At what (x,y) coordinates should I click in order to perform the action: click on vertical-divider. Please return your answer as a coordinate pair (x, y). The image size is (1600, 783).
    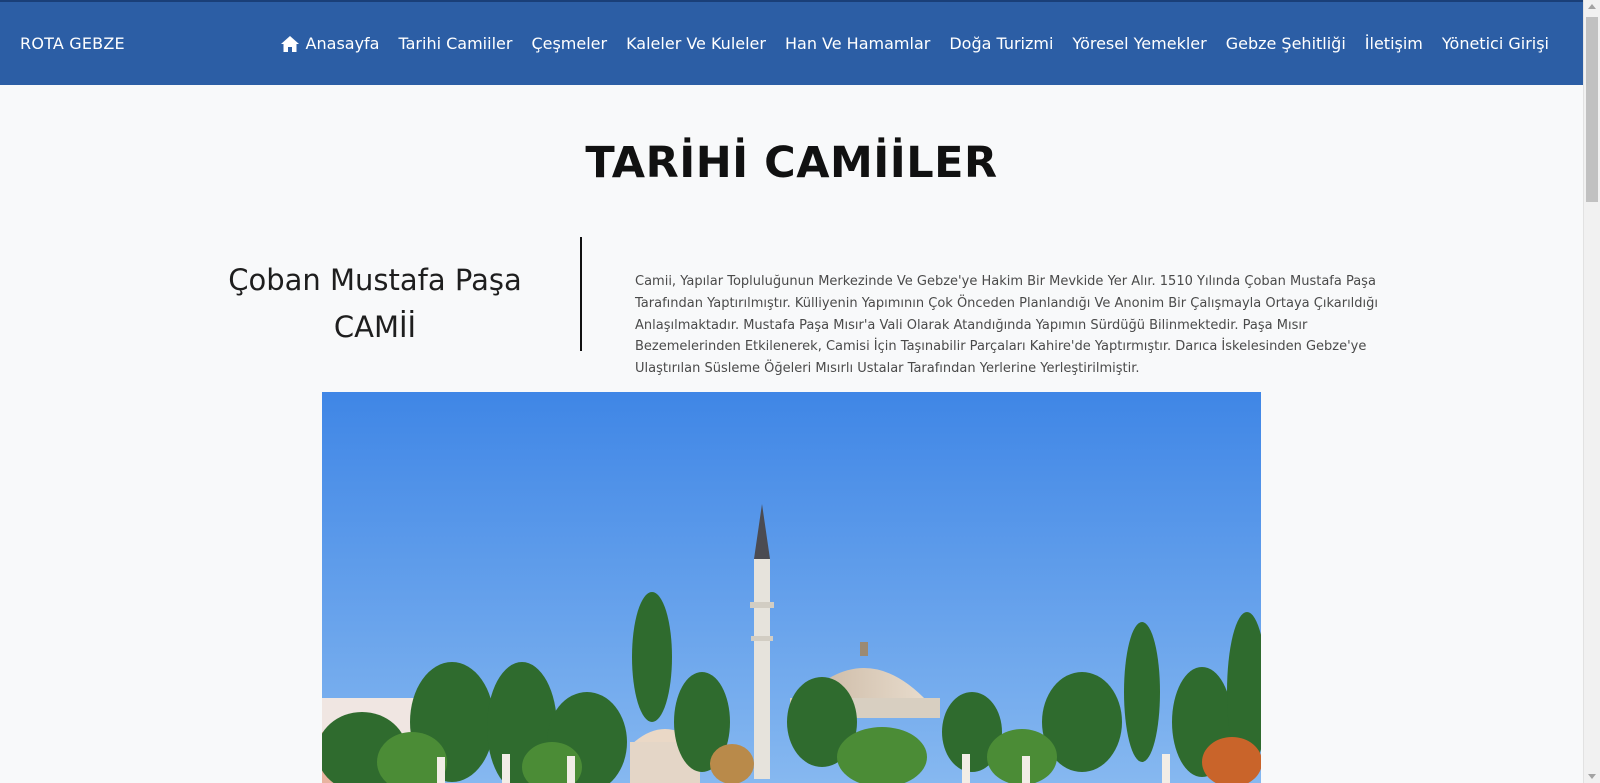
    Looking at the image, I should click on (581, 294).